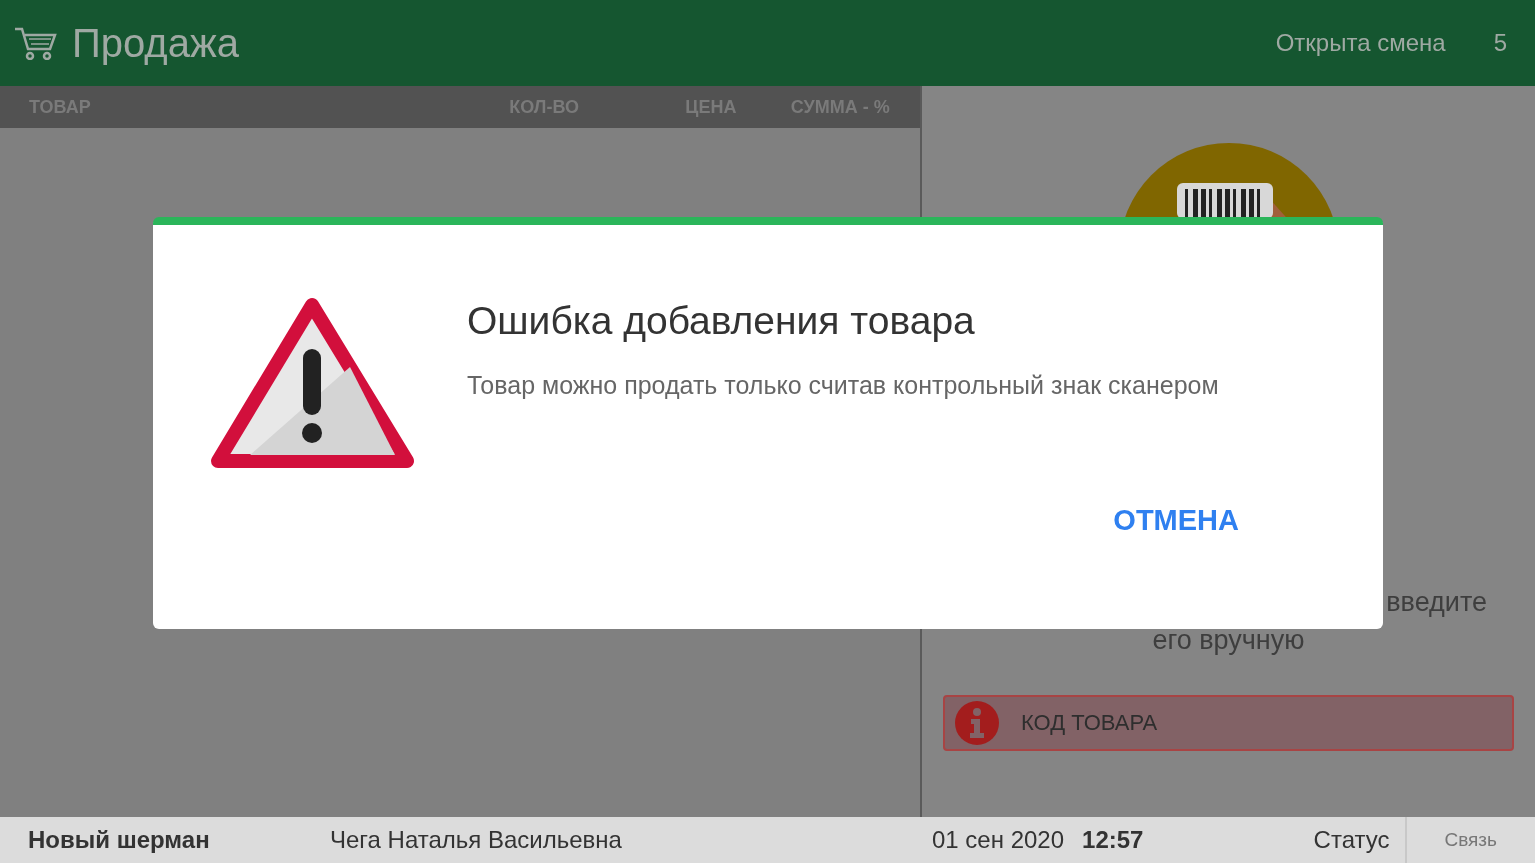 The image size is (1535, 863). I want to click on cashier-name: Чега Наталья Васильевна, so click(476, 840).